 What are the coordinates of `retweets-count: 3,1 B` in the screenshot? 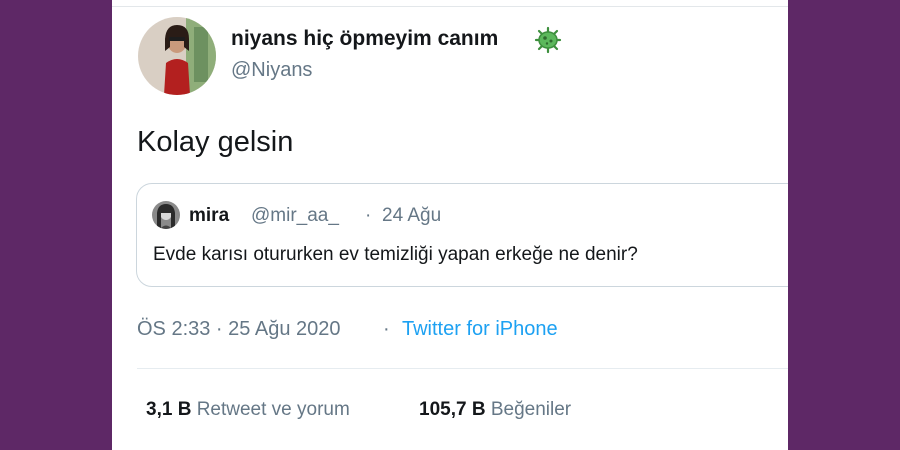 It's located at (169, 409).